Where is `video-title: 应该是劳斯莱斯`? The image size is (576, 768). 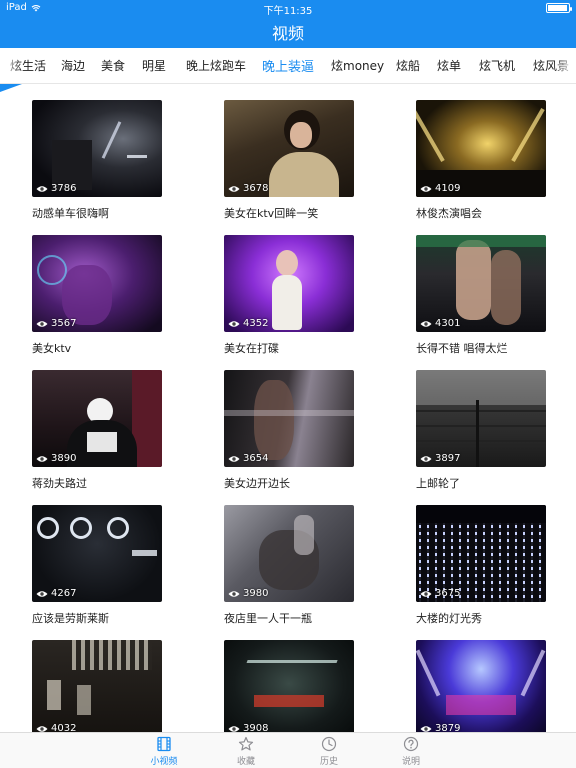
video-title: 应该是劳斯莱斯 is located at coordinates (97, 618).